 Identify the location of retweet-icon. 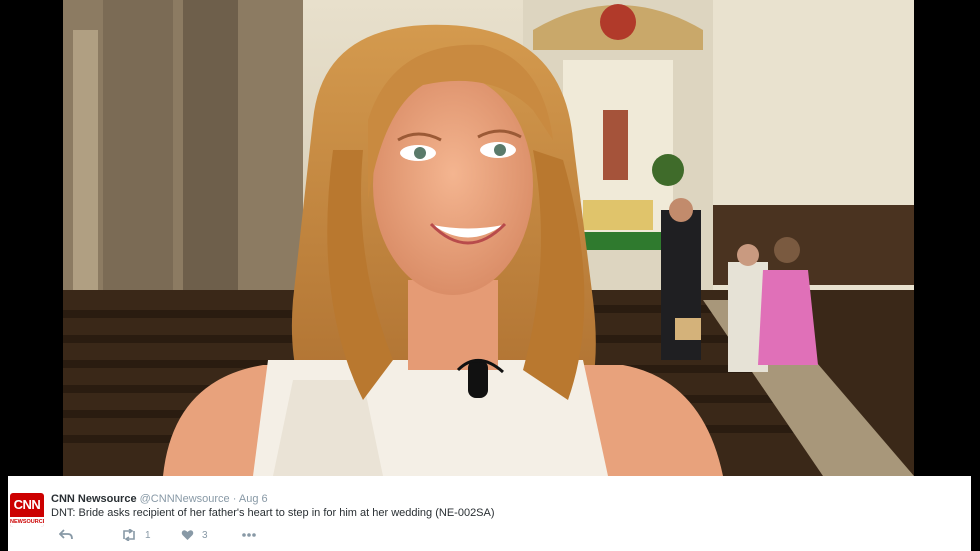
(129, 535).